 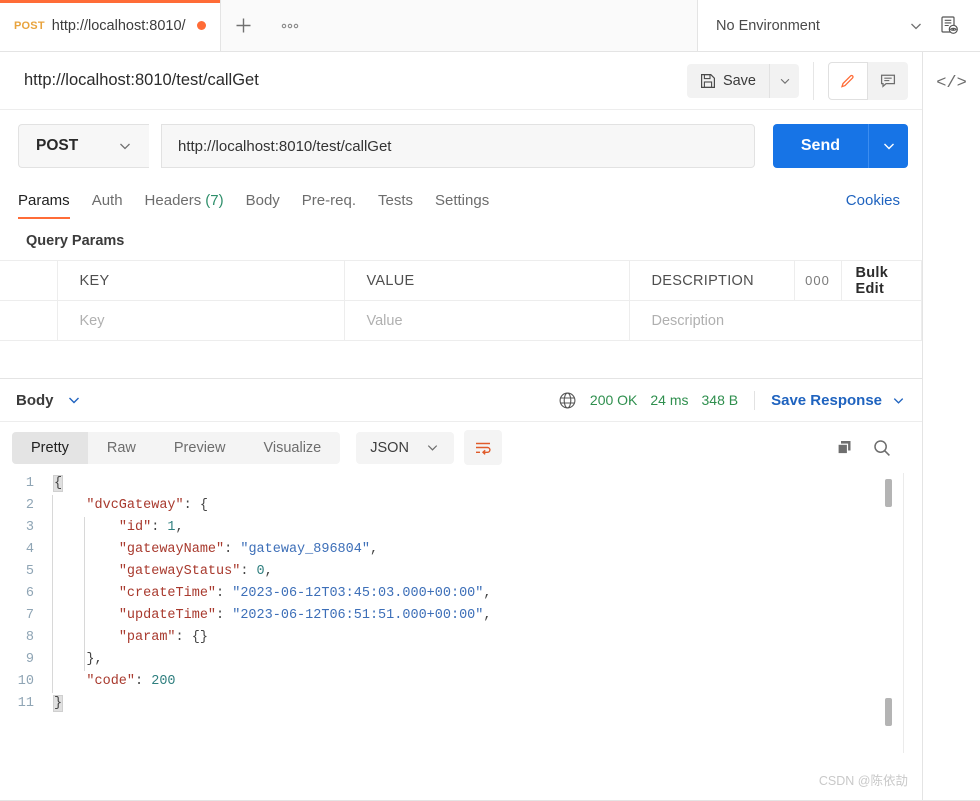 What do you see at coordinates (505, 25) in the screenshot?
I see `tab-strip-spacer` at bounding box center [505, 25].